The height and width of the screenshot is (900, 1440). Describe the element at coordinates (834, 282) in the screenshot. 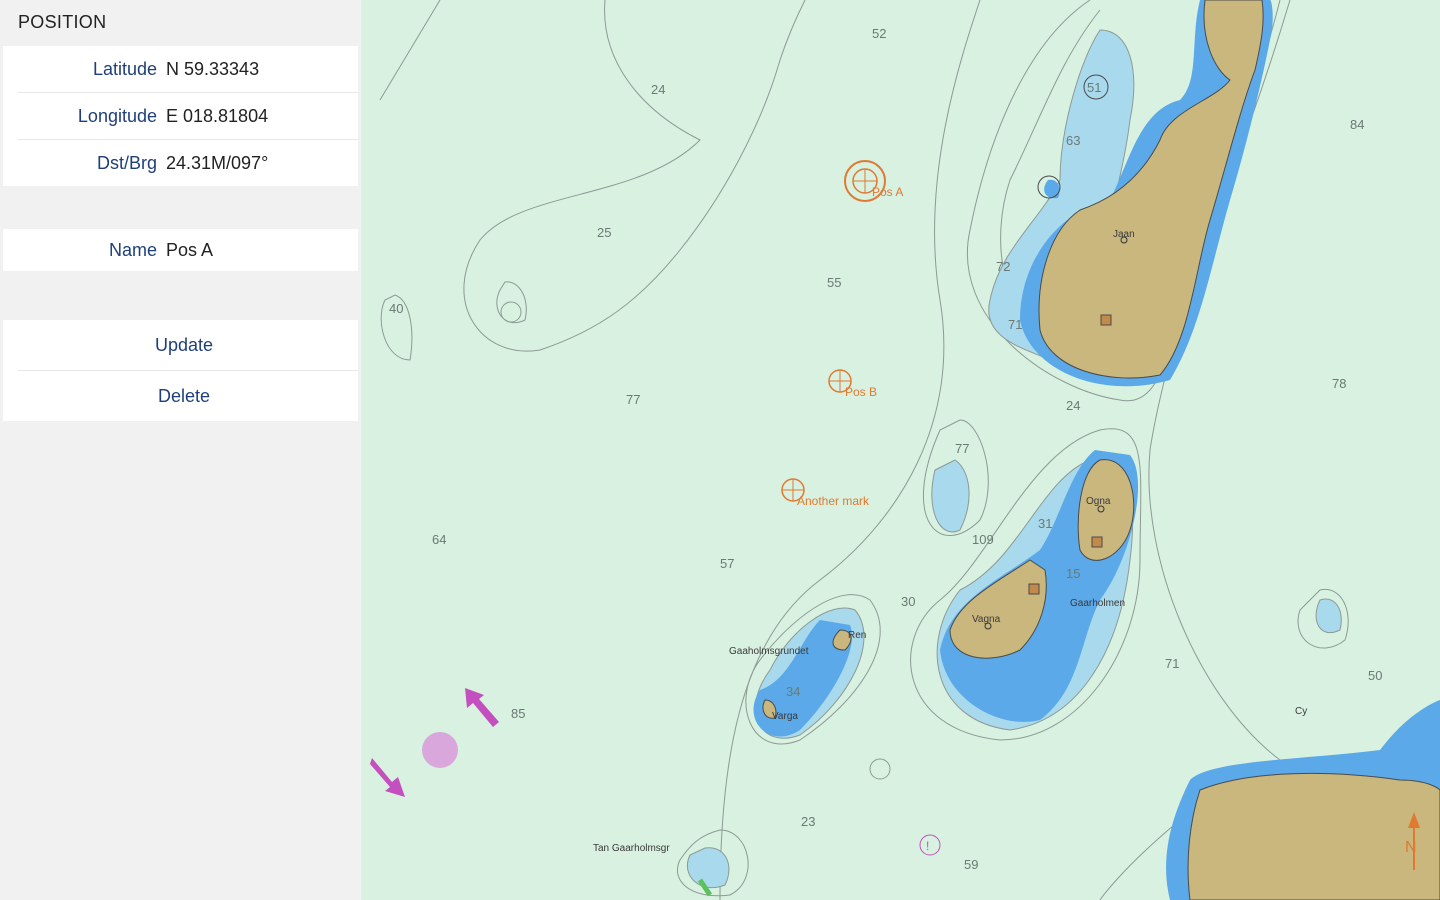

I see `depth-label: 55` at that location.